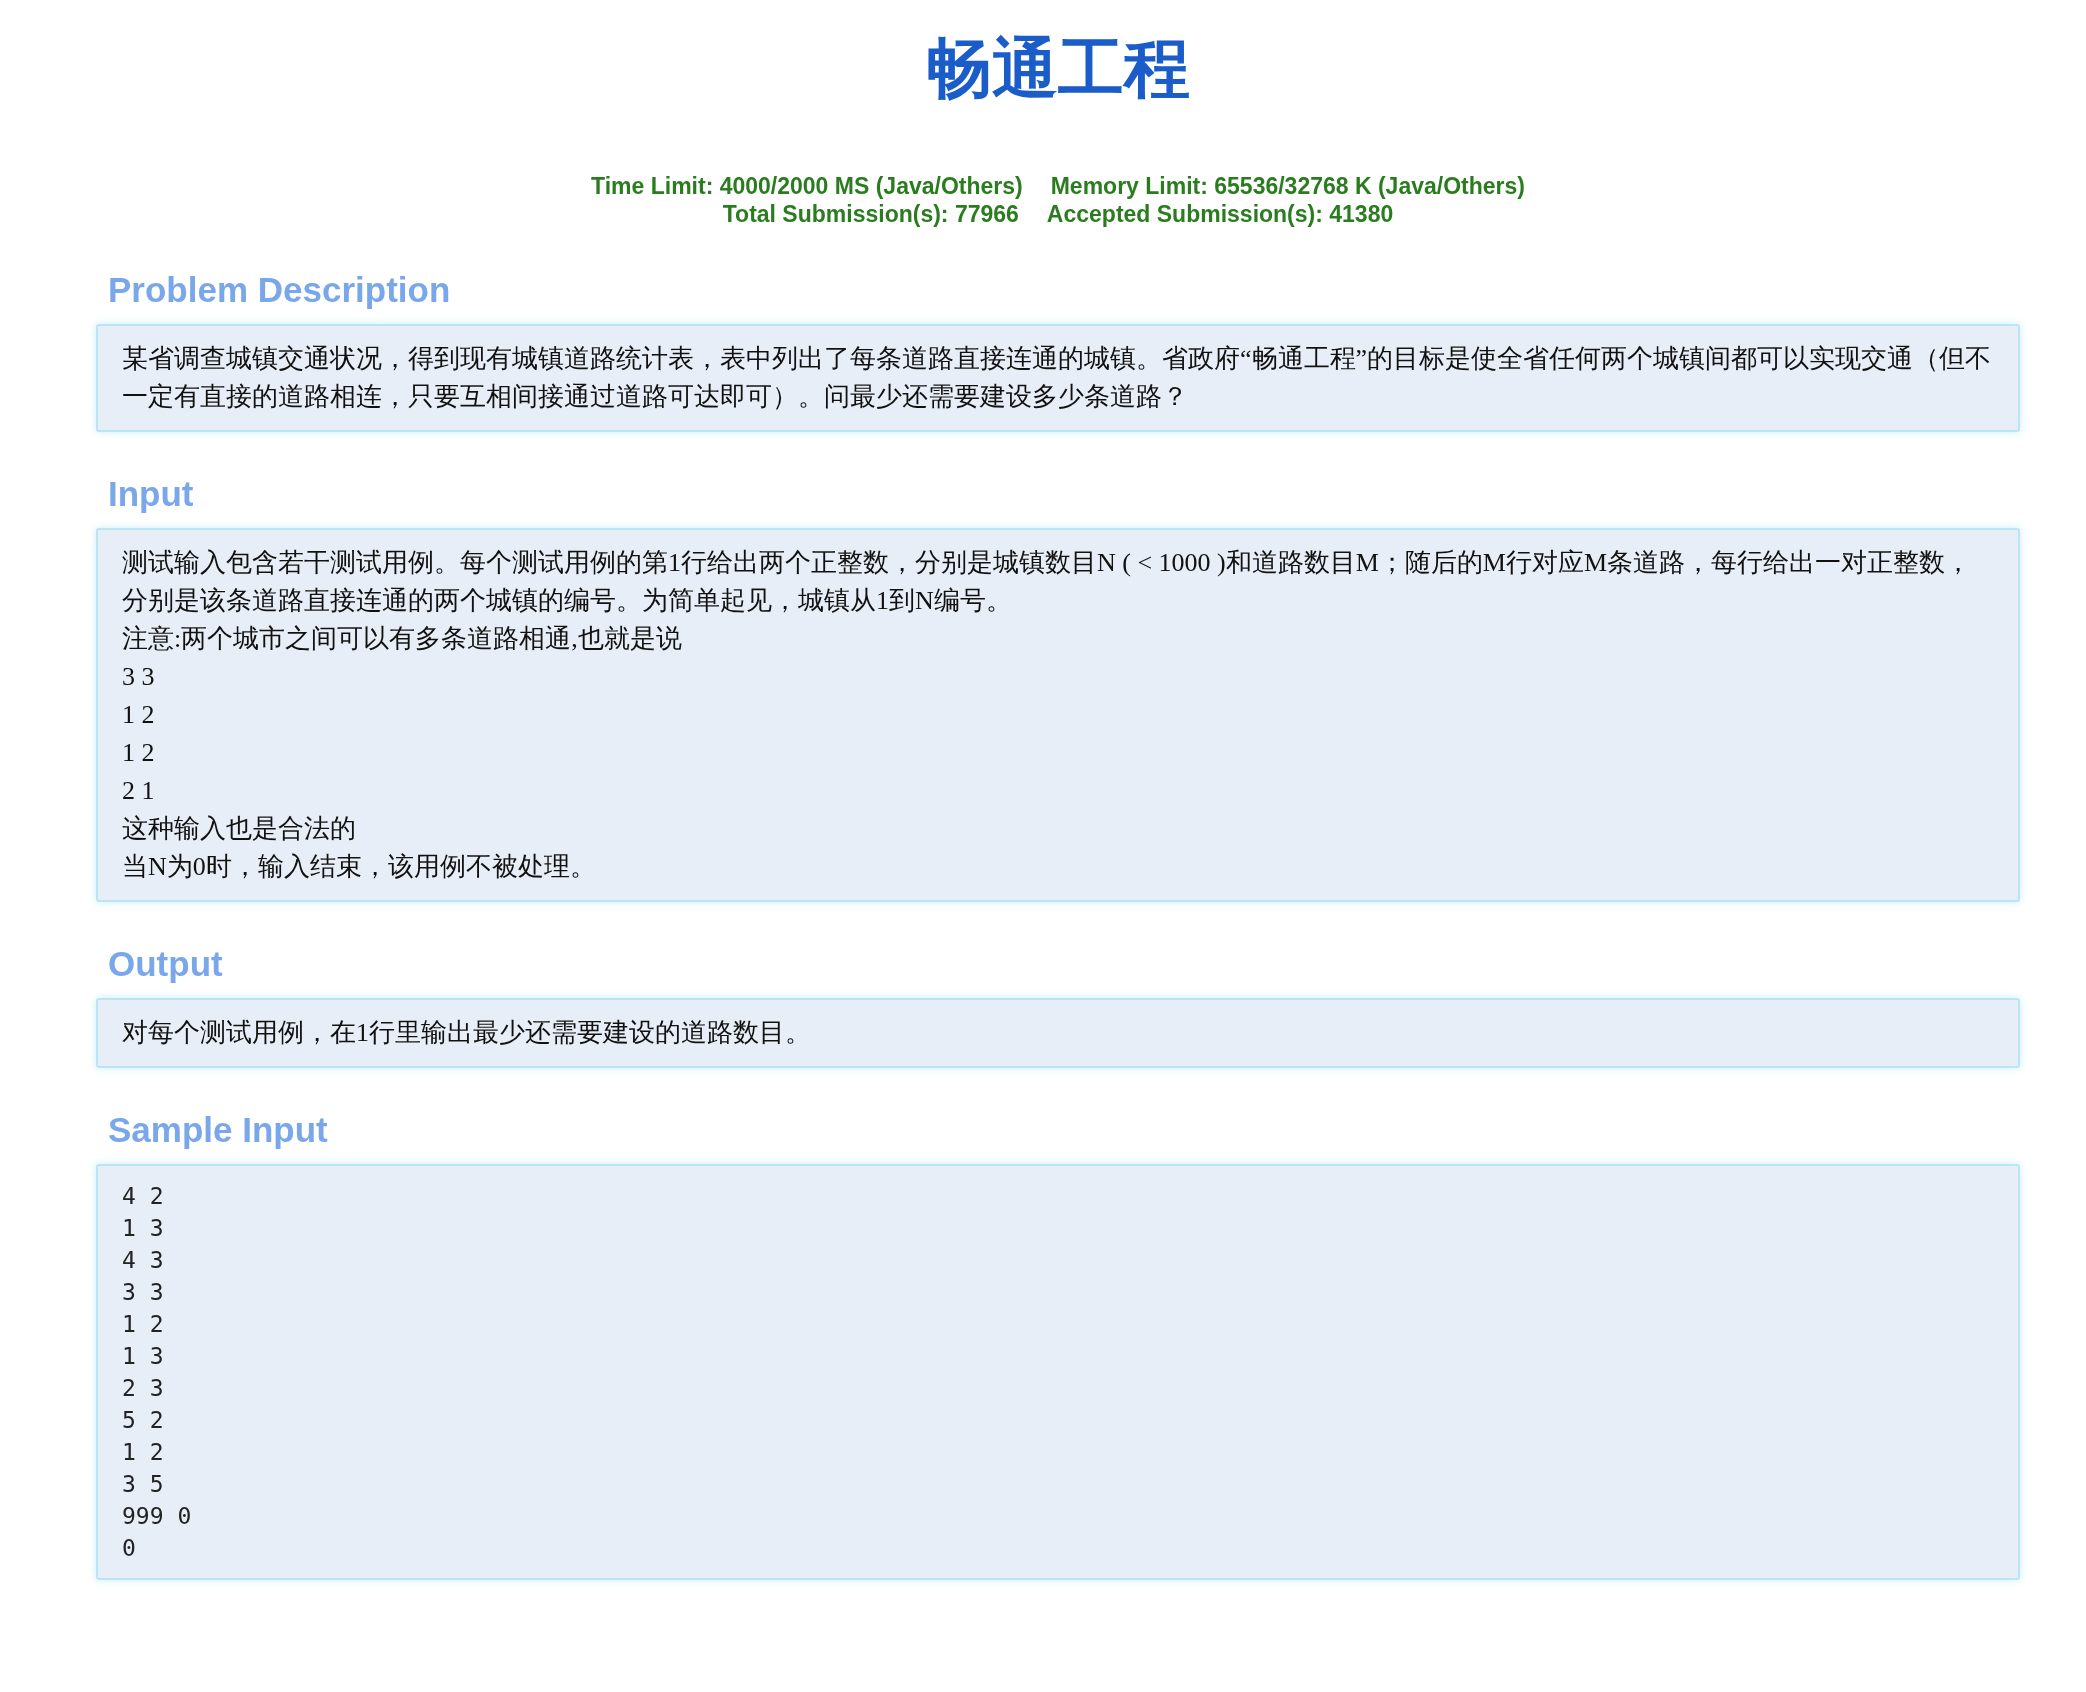 The height and width of the screenshot is (1692, 2086). What do you see at coordinates (218, 1130) in the screenshot?
I see `section-heading: Sample Input` at bounding box center [218, 1130].